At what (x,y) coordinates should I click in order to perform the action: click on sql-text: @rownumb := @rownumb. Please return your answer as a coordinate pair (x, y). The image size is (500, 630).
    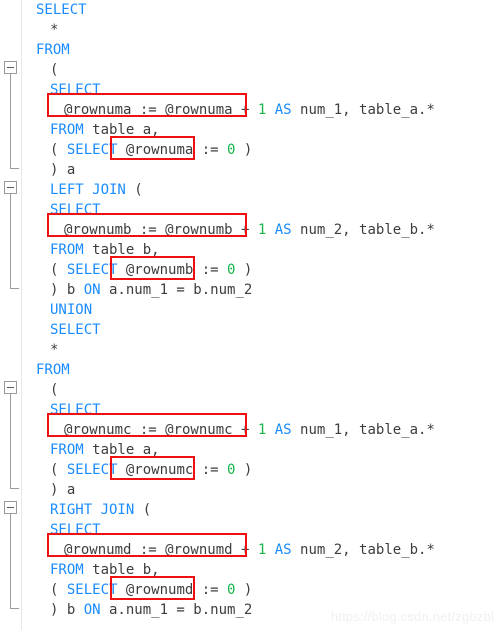
    Looking at the image, I should click on (153, 230).